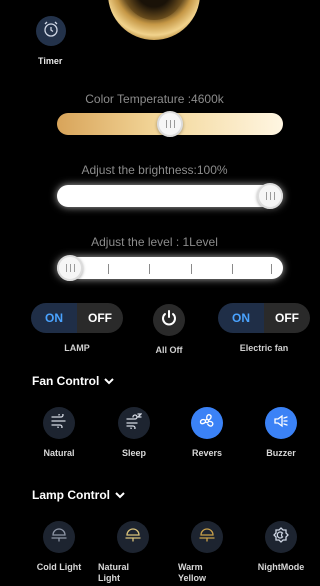  What do you see at coordinates (114, 572) in the screenshot?
I see `natural-light-label: Natural Light` at bounding box center [114, 572].